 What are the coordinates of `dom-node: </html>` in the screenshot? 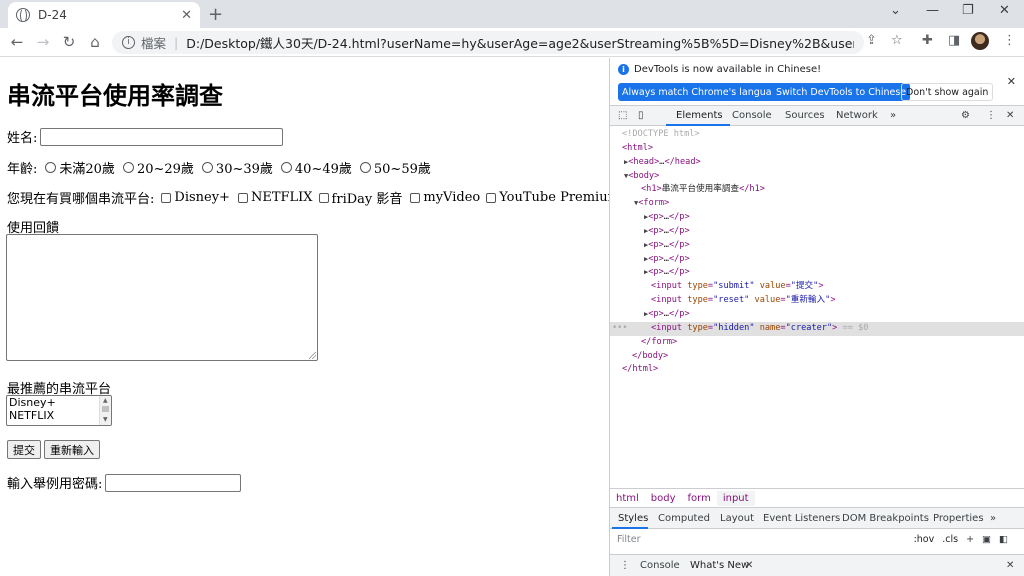 It's located at (817, 370).